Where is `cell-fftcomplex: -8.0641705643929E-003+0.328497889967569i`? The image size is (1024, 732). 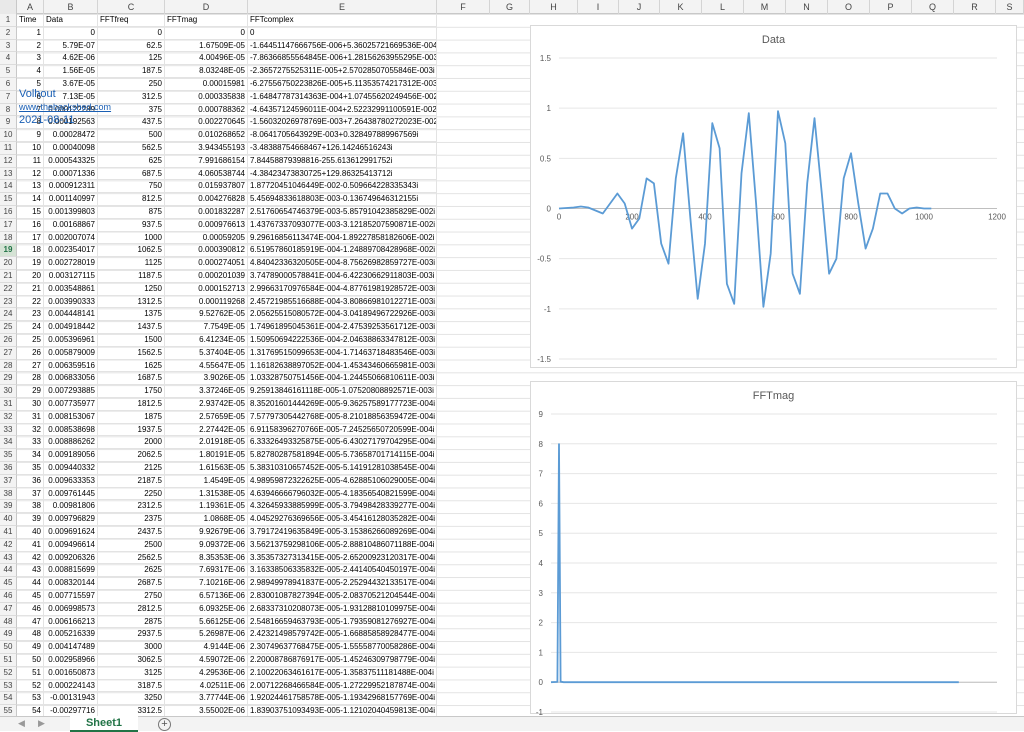 cell-fftcomplex: -8.0641705643929E-003+0.328497889967569i is located at coordinates (342, 135).